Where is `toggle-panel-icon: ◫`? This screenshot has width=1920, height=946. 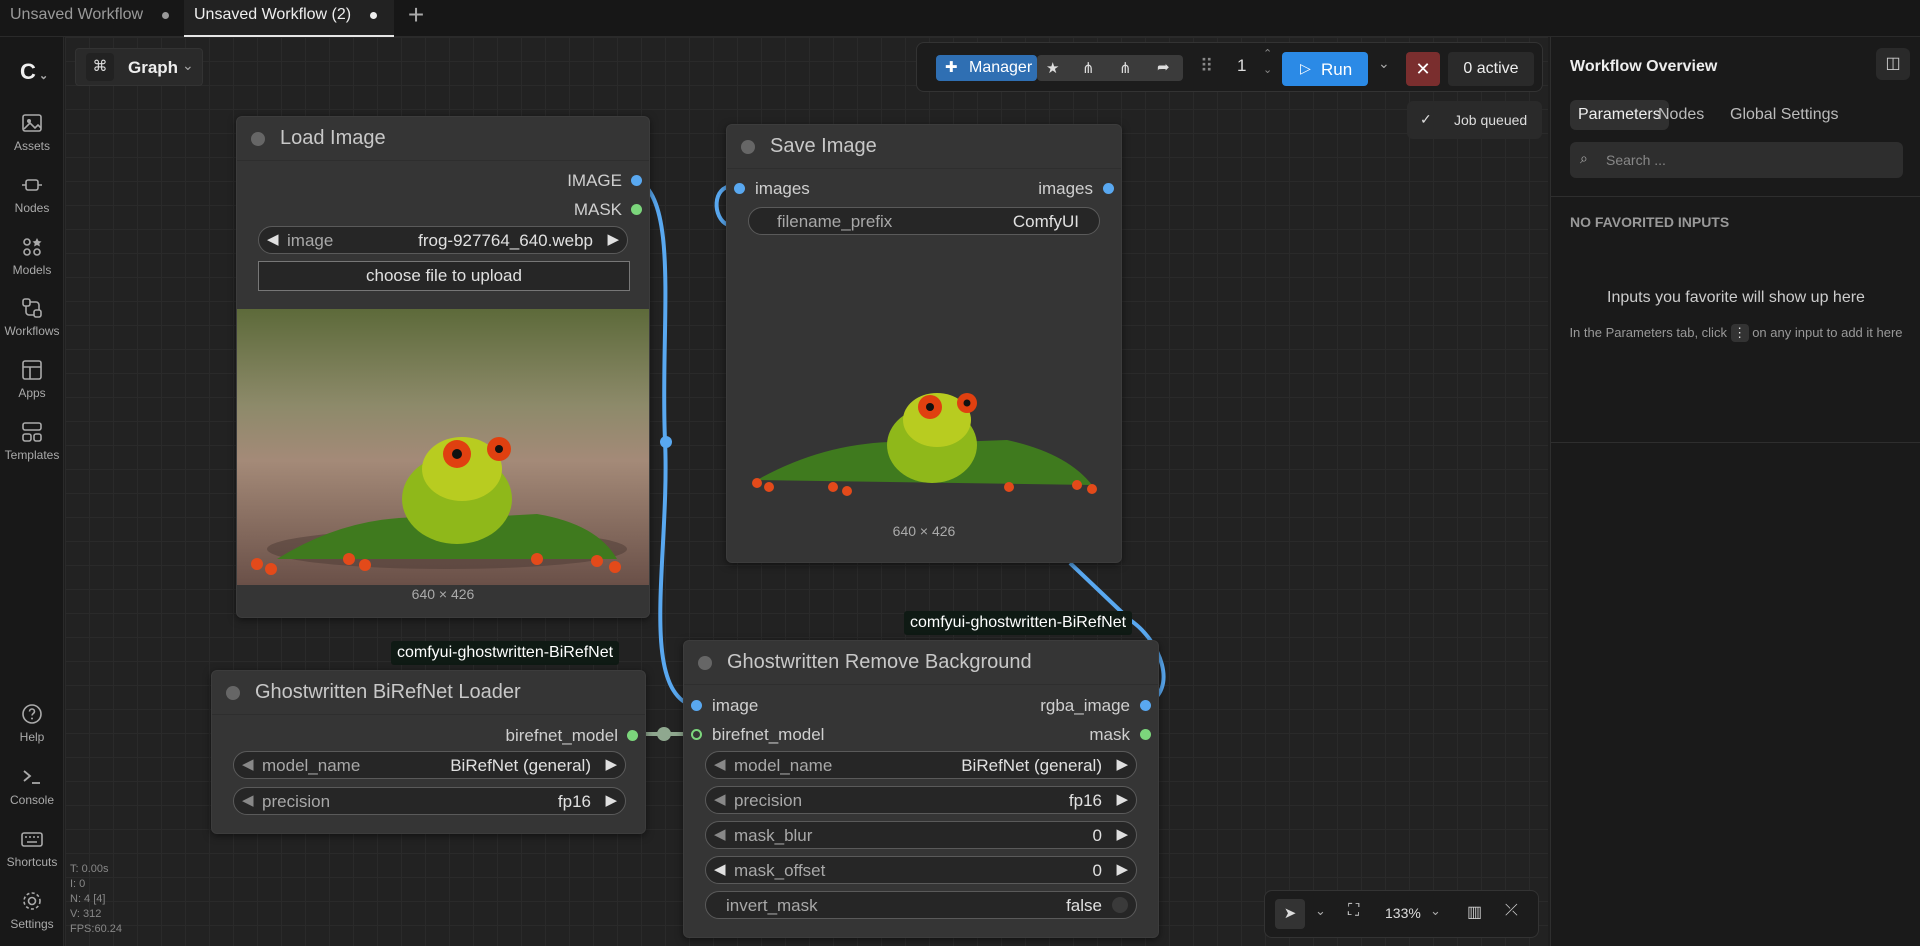 toggle-panel-icon: ◫ is located at coordinates (1893, 64).